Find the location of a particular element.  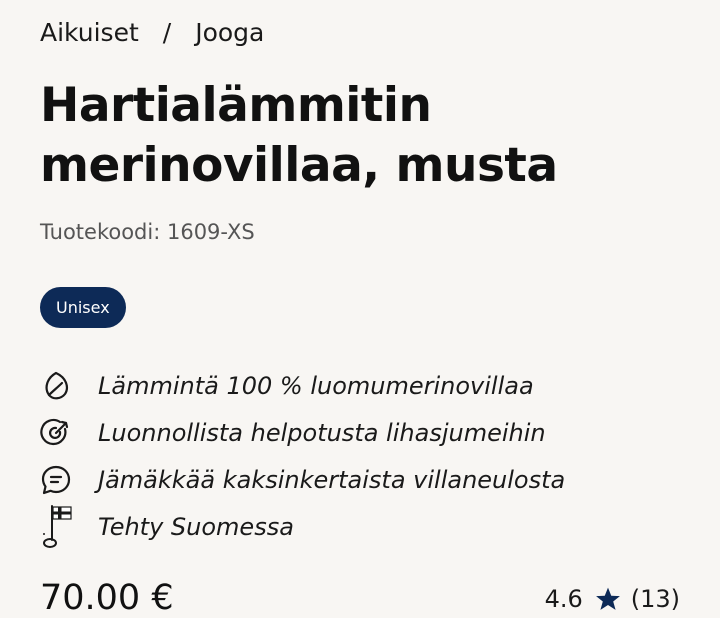

feature-item-wool: Lämmintä 100 % luomumerinovillaa is located at coordinates (375, 385).